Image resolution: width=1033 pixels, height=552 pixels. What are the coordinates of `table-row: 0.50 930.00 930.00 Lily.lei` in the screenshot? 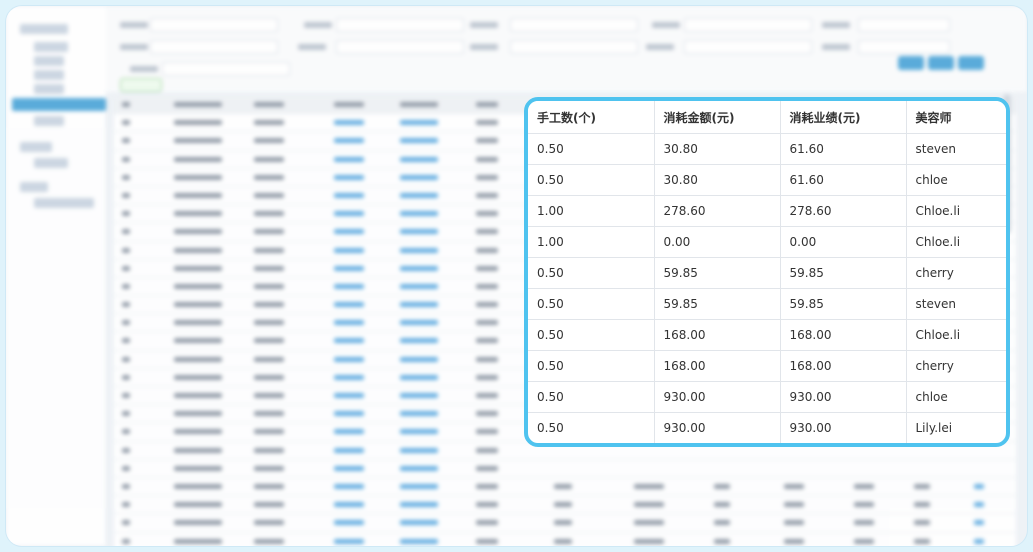 It's located at (767, 427).